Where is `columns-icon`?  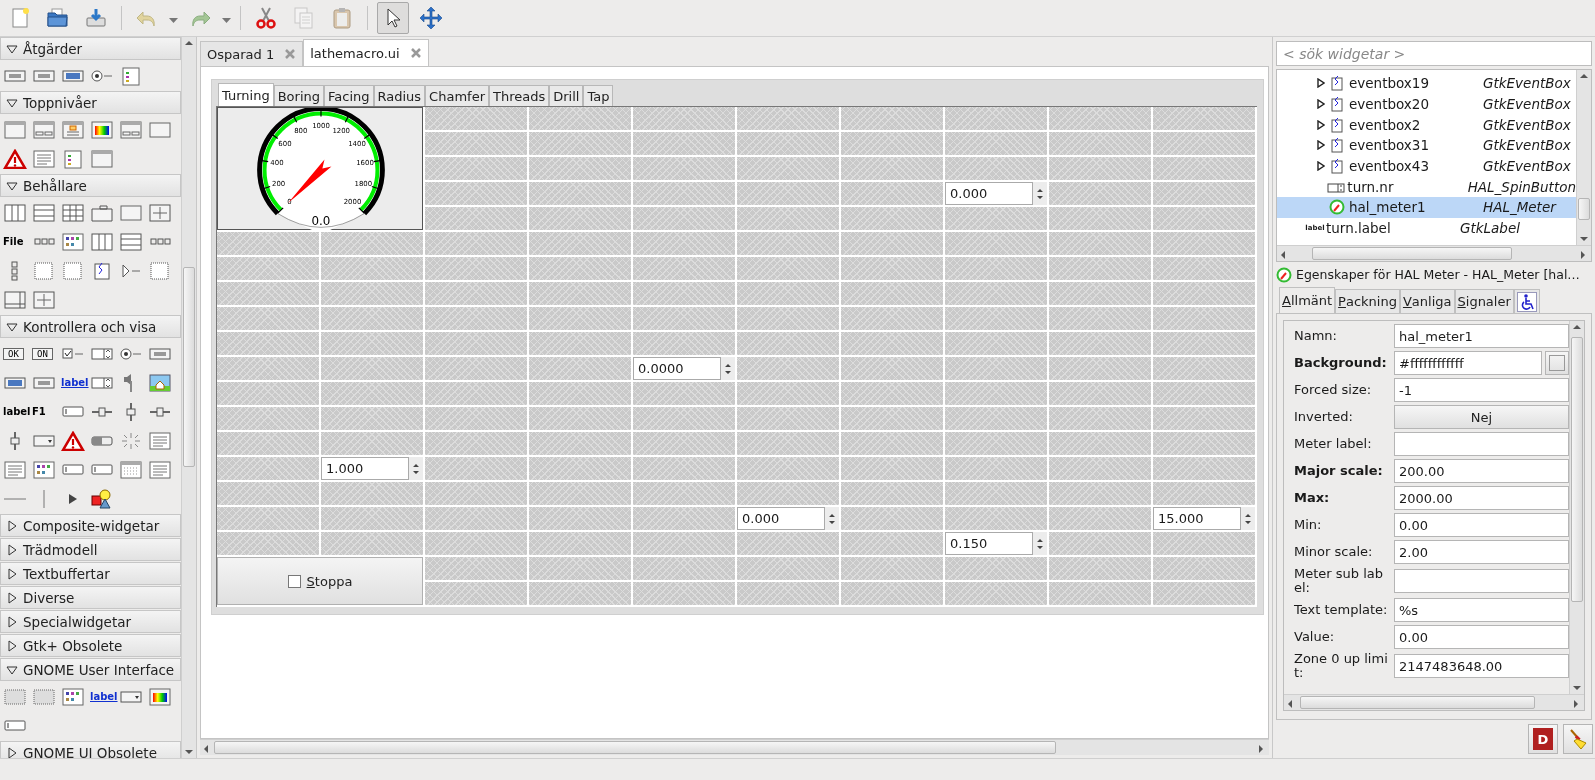
columns-icon is located at coordinates (102, 241).